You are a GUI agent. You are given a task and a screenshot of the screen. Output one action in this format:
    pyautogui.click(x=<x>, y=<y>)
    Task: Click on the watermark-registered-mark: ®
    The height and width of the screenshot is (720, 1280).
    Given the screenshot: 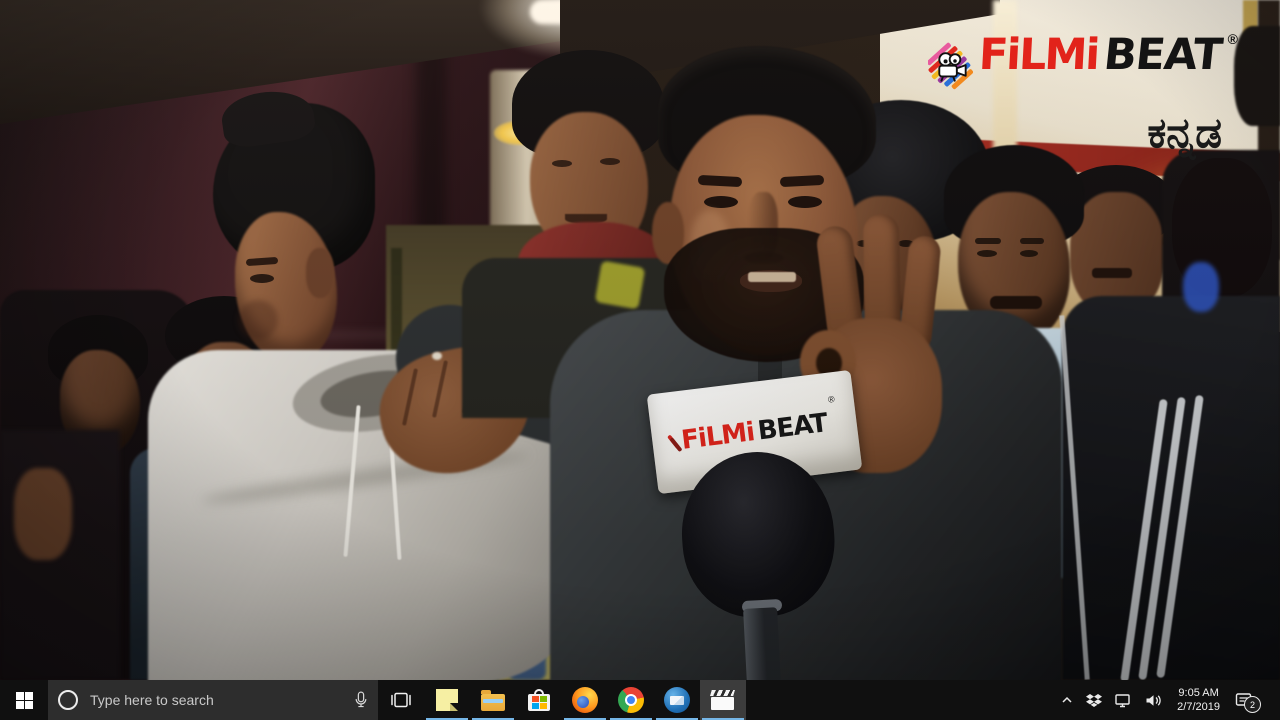 What is the action you would take?
    pyautogui.click(x=1232, y=39)
    